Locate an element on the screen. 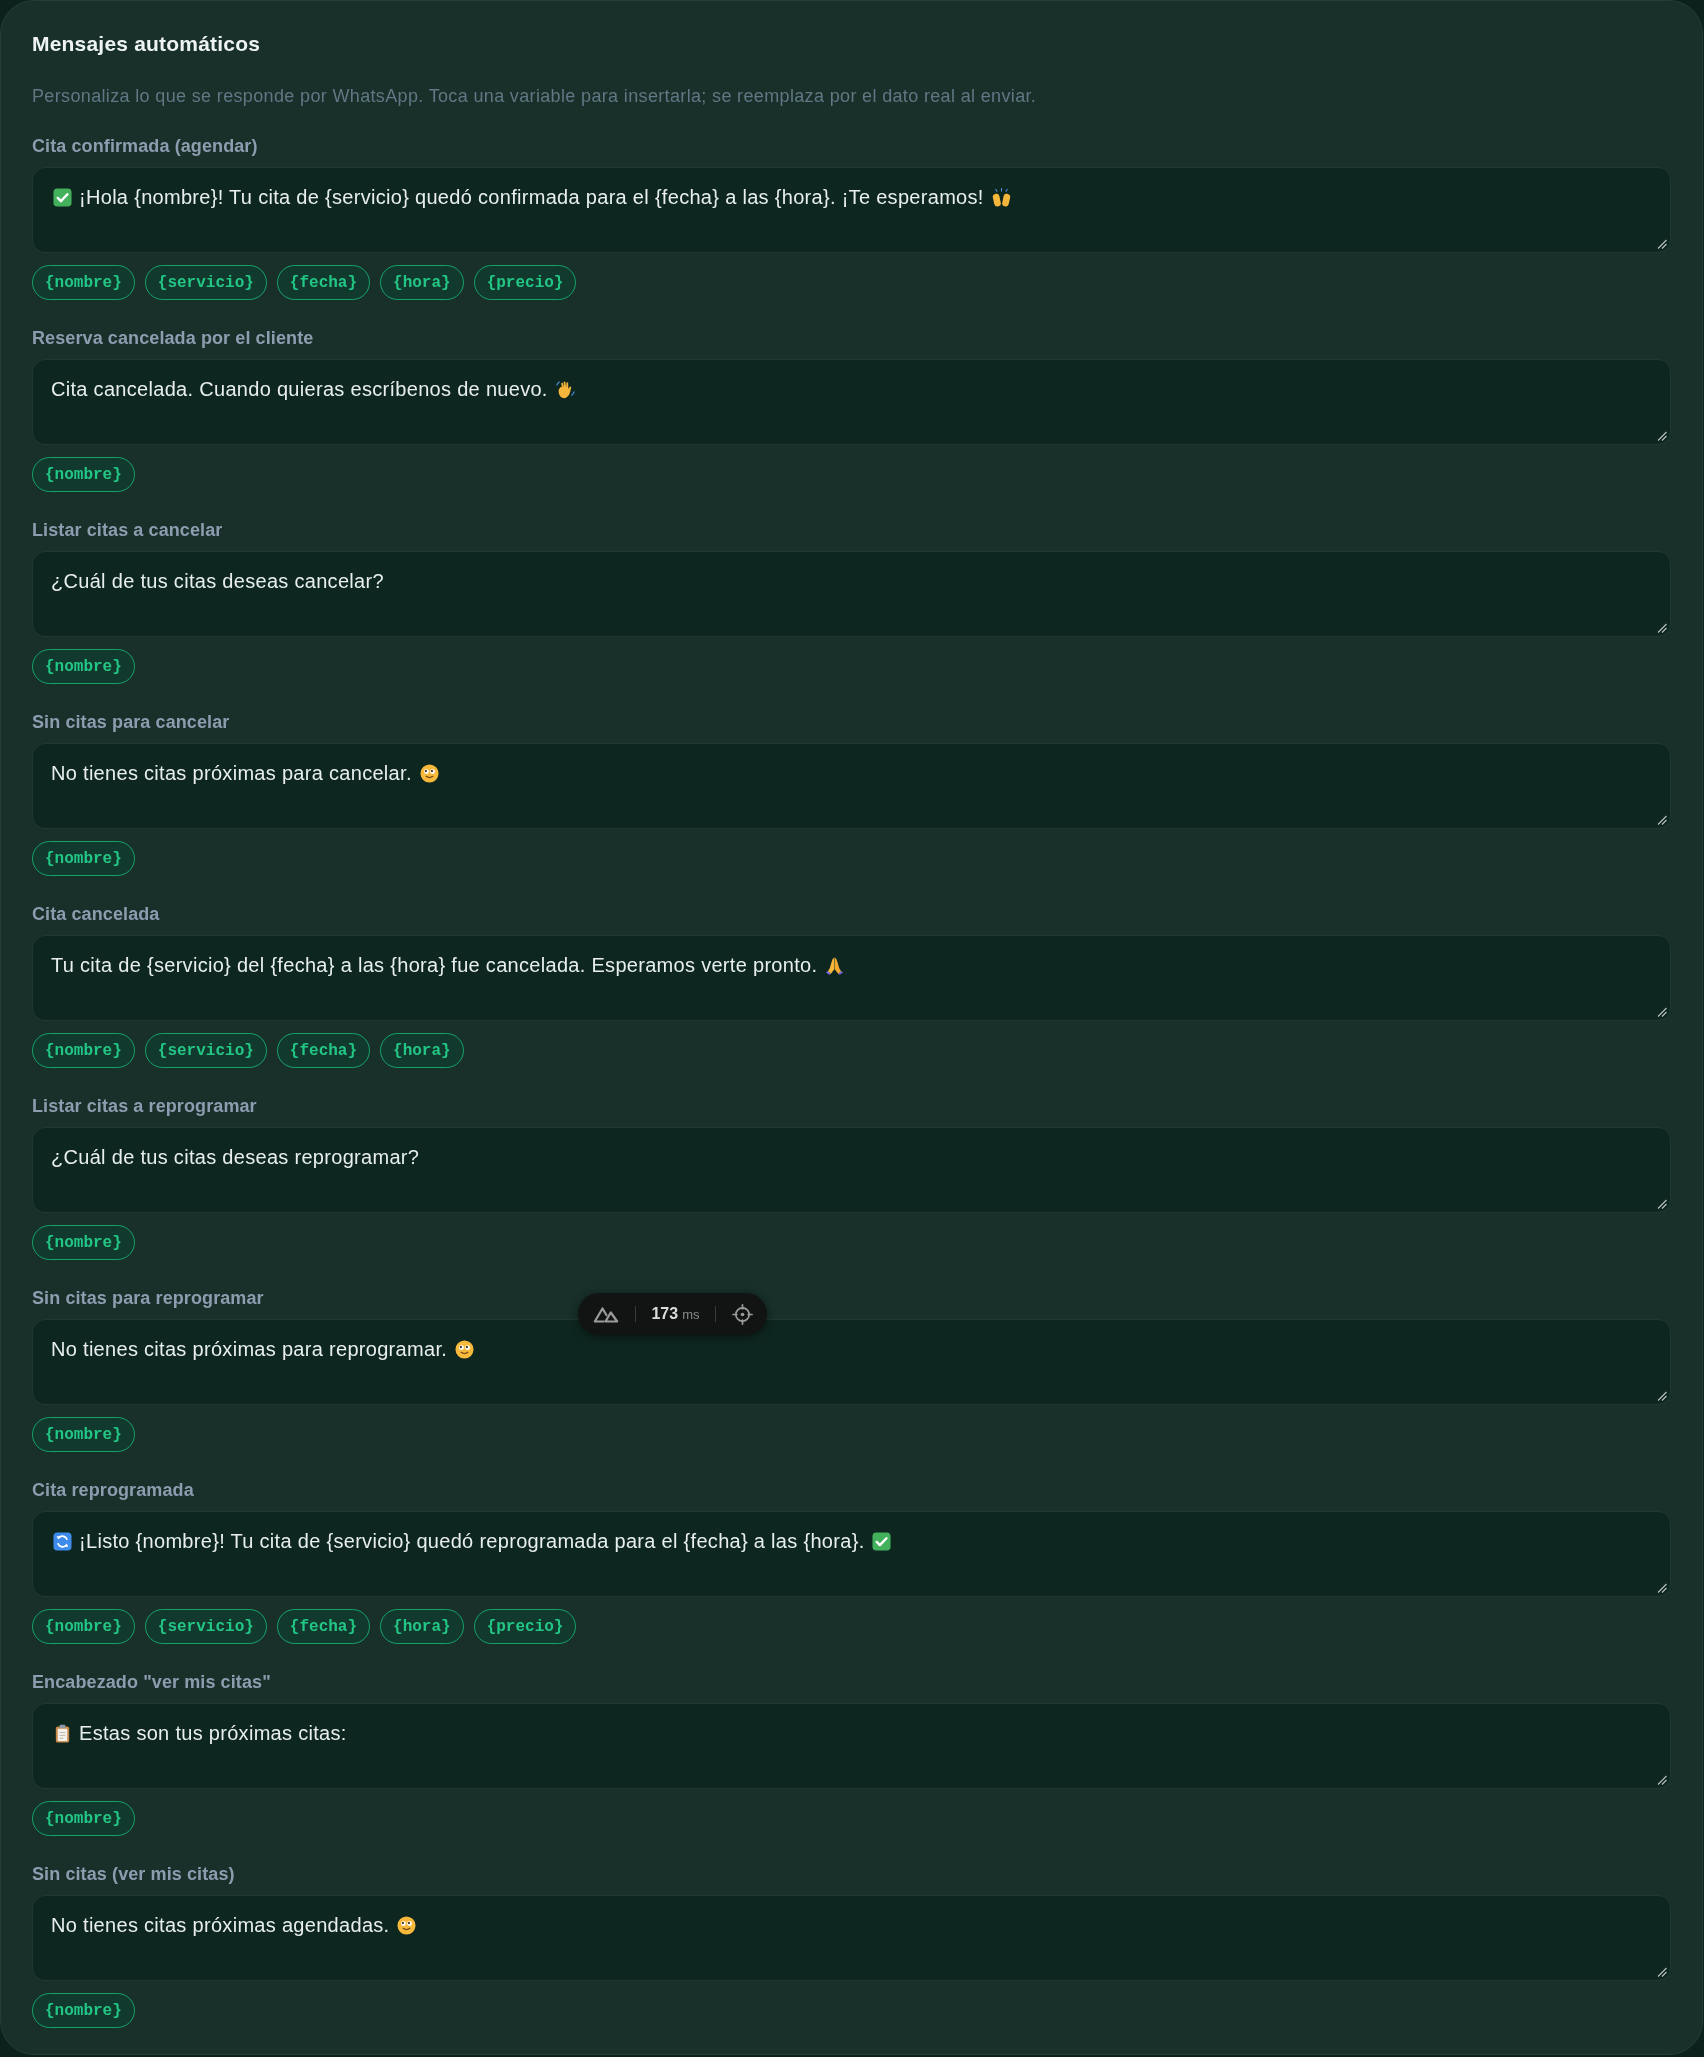 The image size is (1704, 2057). time-unit: ms is located at coordinates (691, 1314).